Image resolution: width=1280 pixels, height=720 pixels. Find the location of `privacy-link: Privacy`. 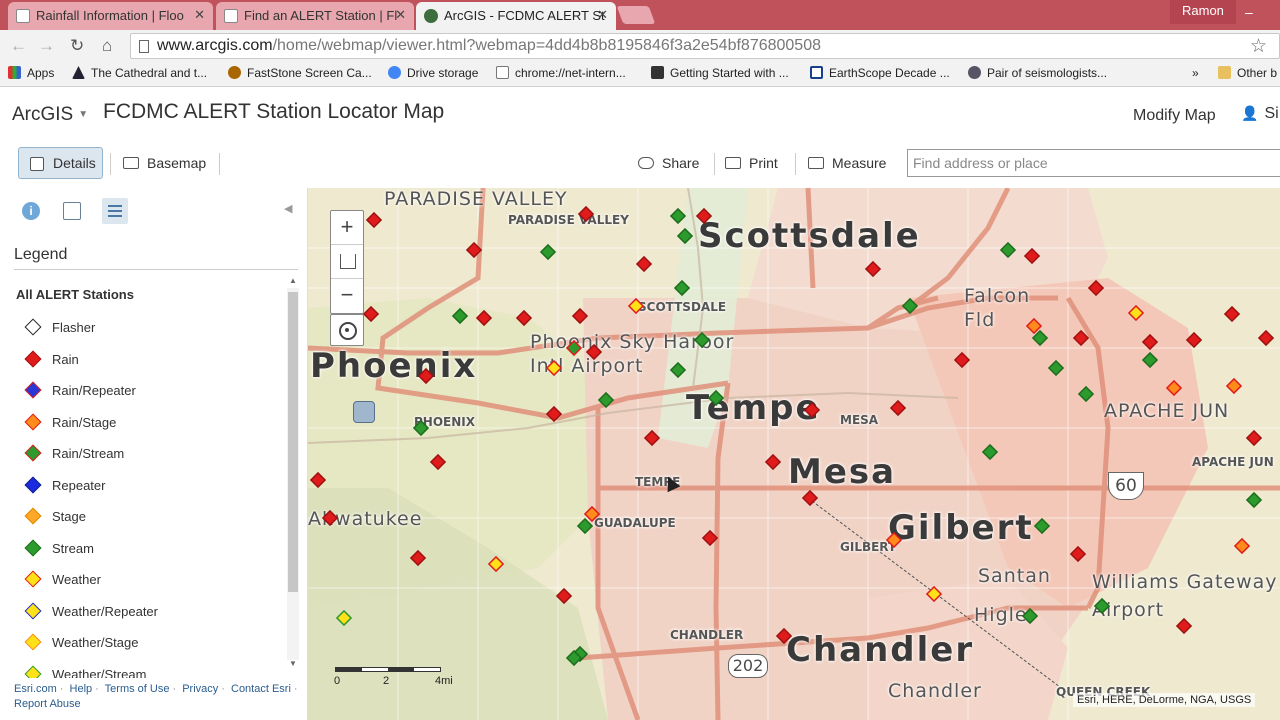

privacy-link: Privacy is located at coordinates (200, 689).